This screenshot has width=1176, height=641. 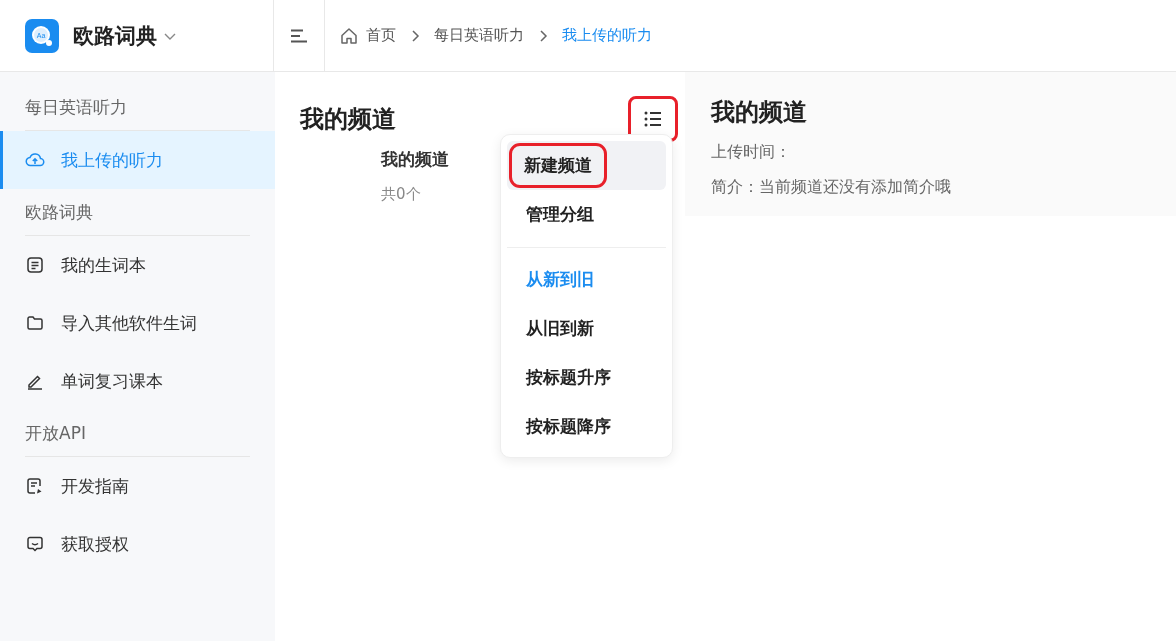 What do you see at coordinates (35, 544) in the screenshot?
I see `chat-icon` at bounding box center [35, 544].